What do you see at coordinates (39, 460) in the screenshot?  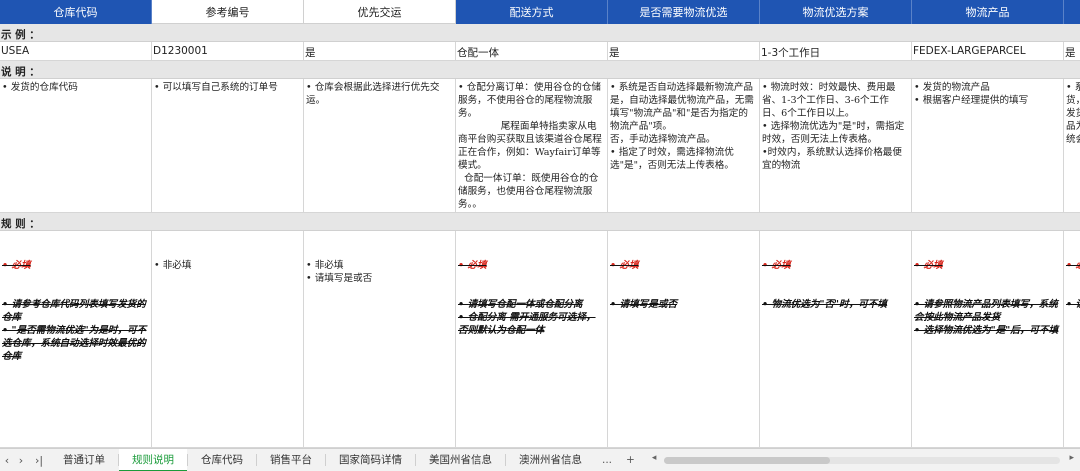 I see `last-sheet-icon: ›|` at bounding box center [39, 460].